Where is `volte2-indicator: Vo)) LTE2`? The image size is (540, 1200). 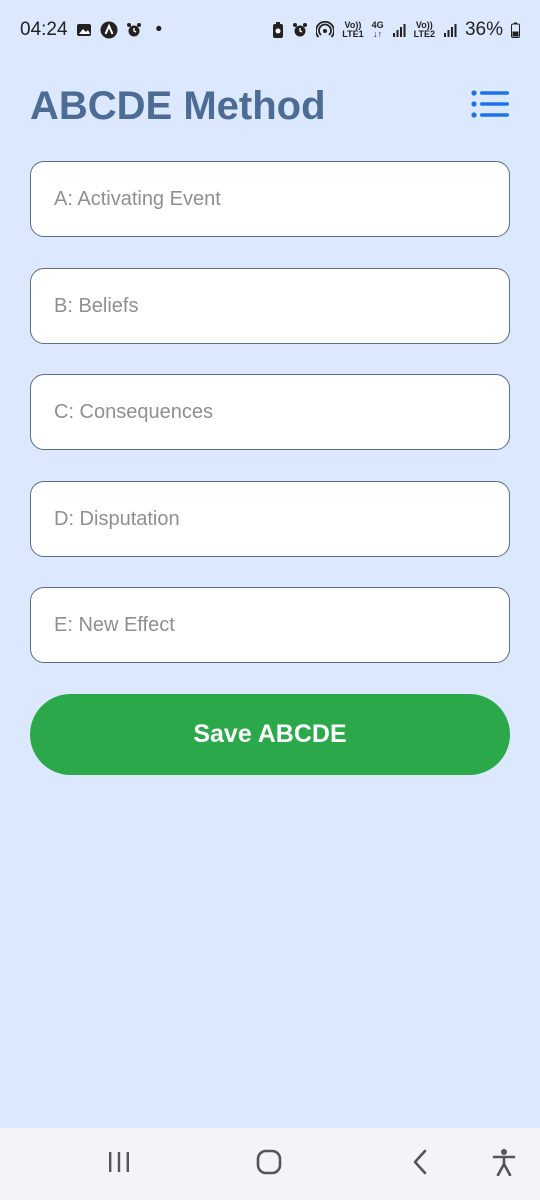 volte2-indicator: Vo)) LTE2 is located at coordinates (424, 29).